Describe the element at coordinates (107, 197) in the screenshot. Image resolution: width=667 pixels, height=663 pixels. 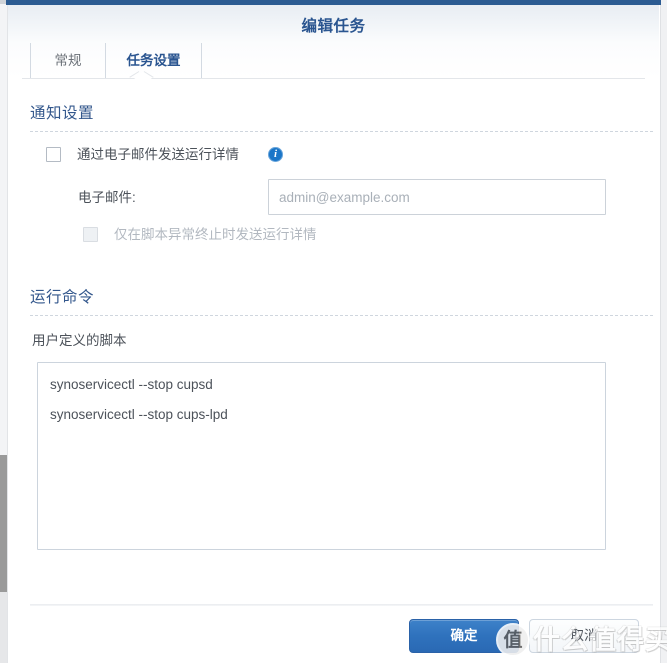
I see `label-email: 电子邮件:` at that location.